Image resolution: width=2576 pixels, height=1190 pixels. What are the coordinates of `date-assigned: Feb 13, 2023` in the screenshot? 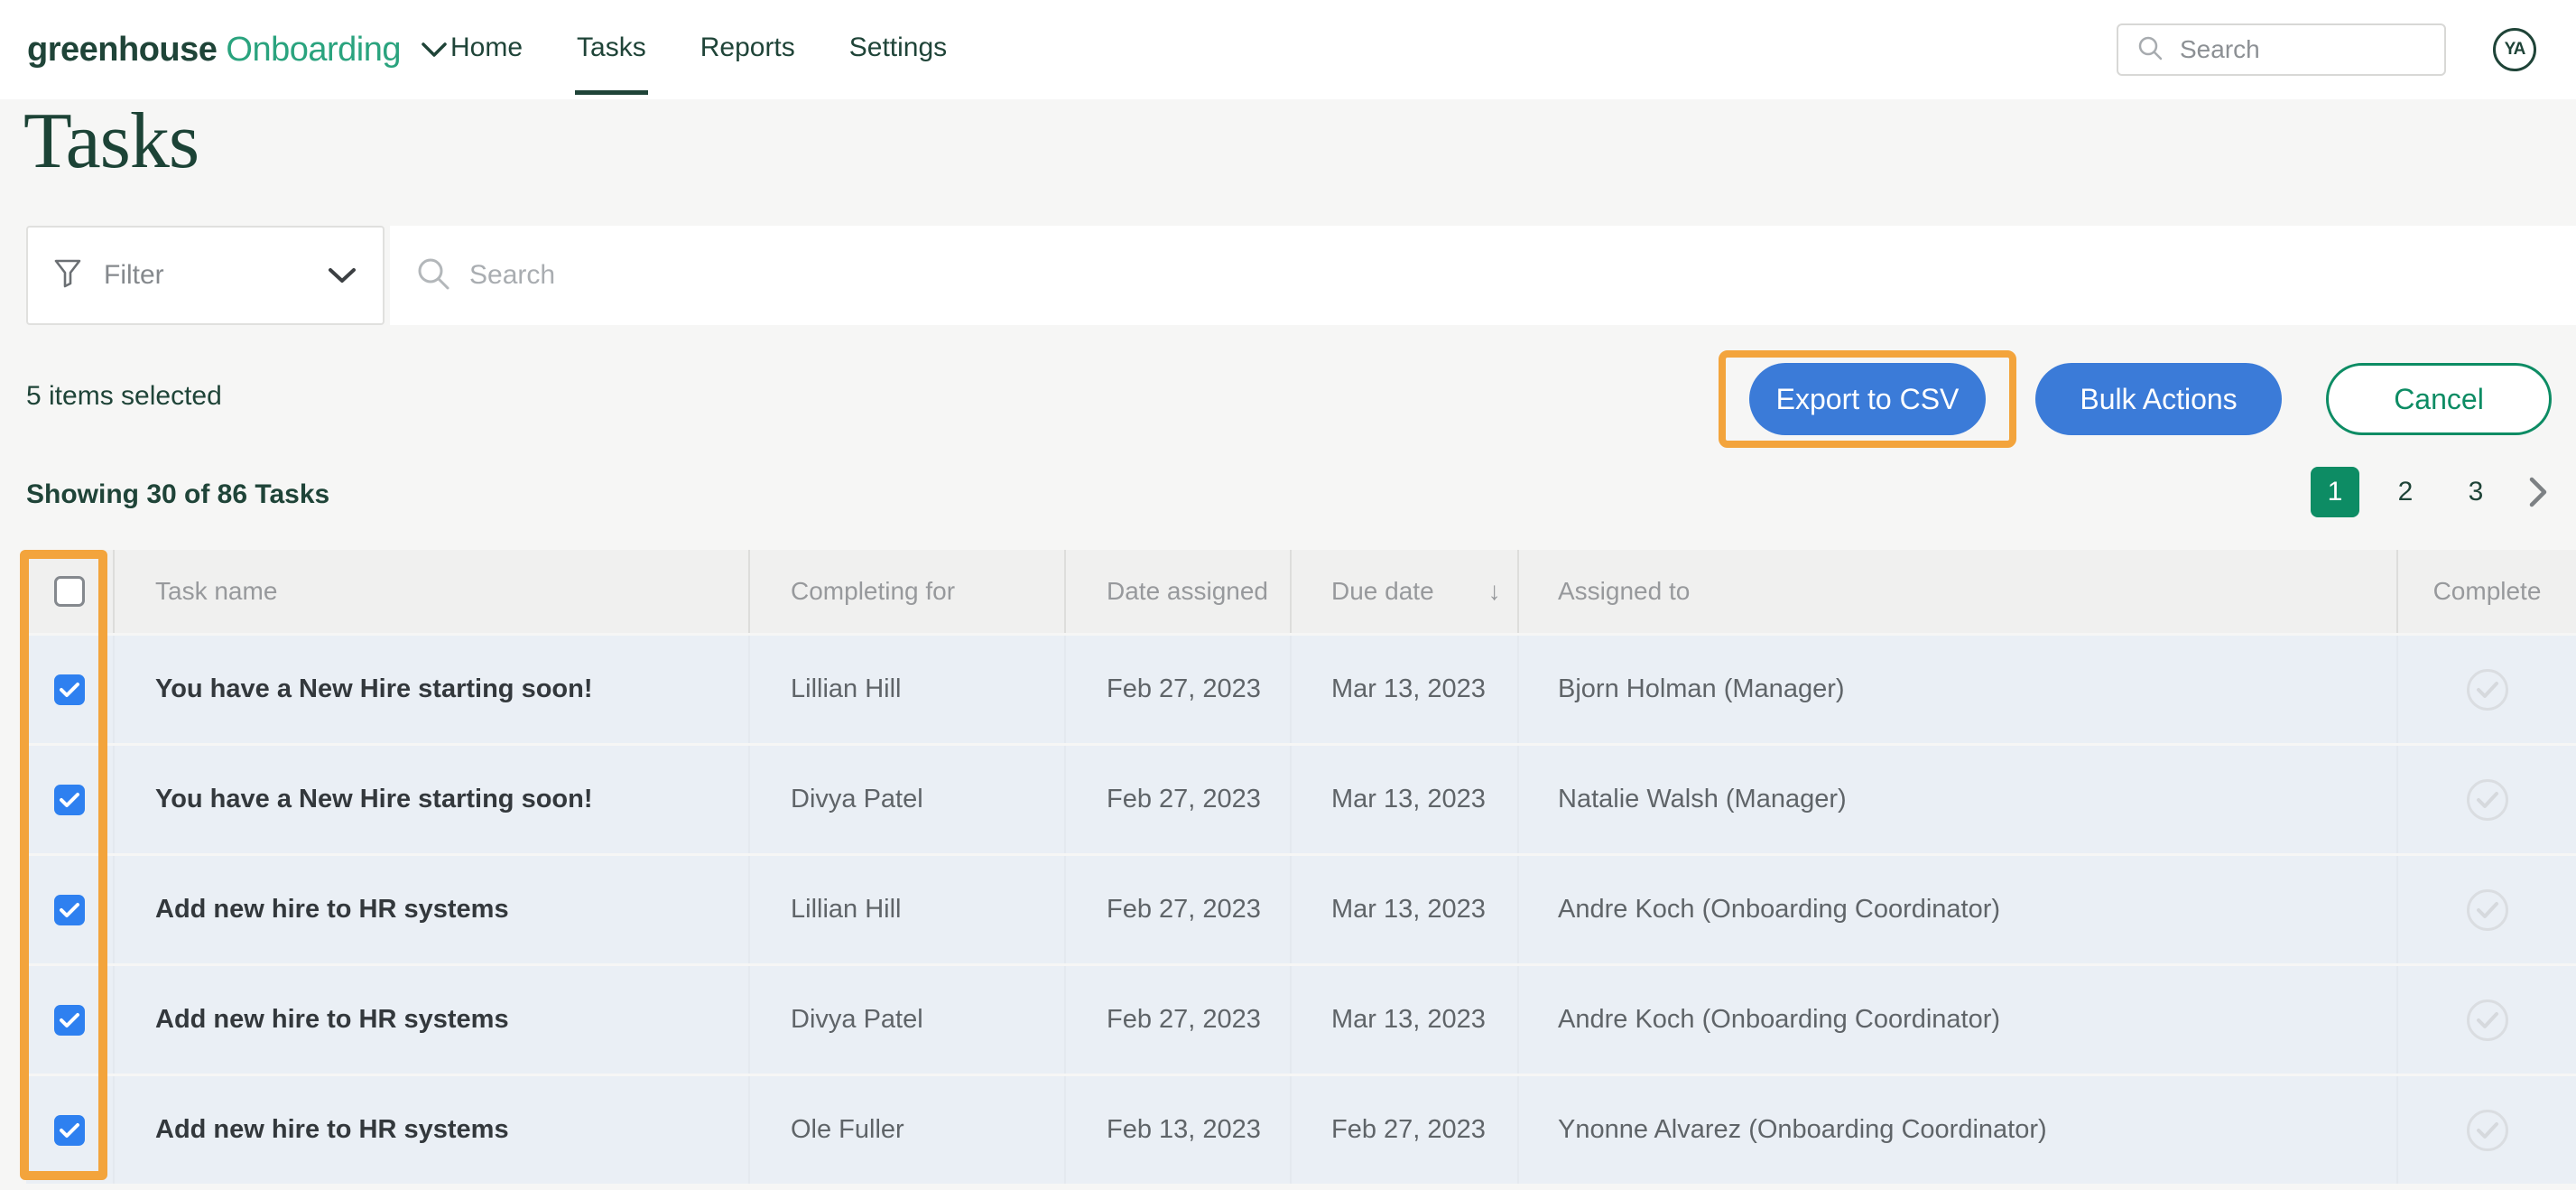 It's located at (1184, 1130).